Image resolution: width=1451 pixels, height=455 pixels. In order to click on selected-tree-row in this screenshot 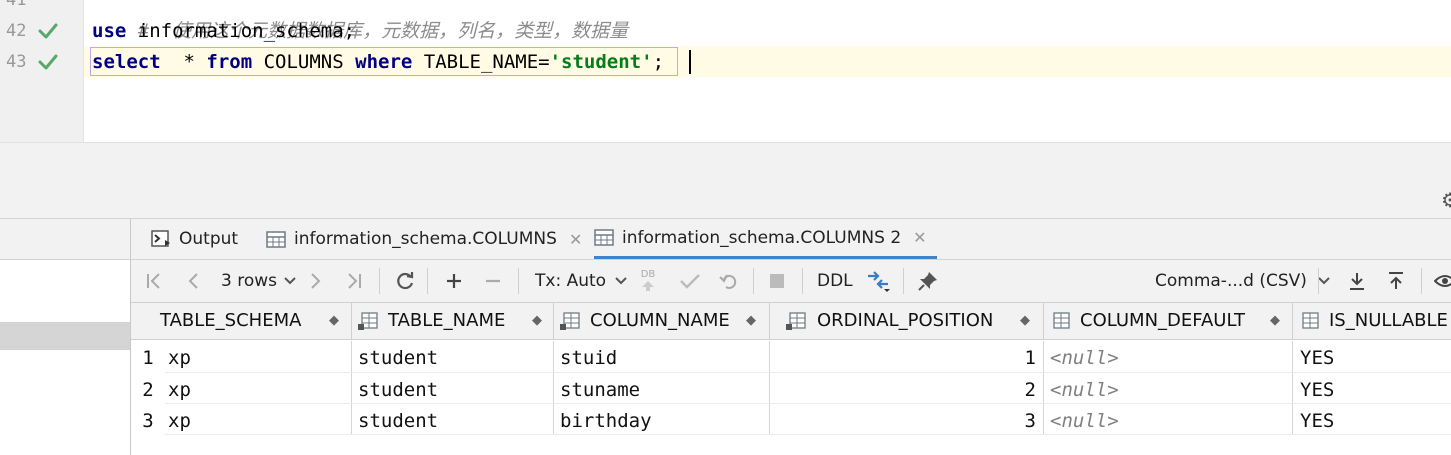, I will do `click(65, 336)`.